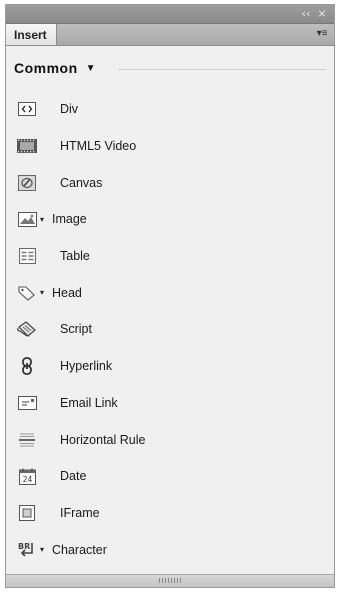  What do you see at coordinates (86, 366) in the screenshot?
I see `insert-item-label: Hyperlink` at bounding box center [86, 366].